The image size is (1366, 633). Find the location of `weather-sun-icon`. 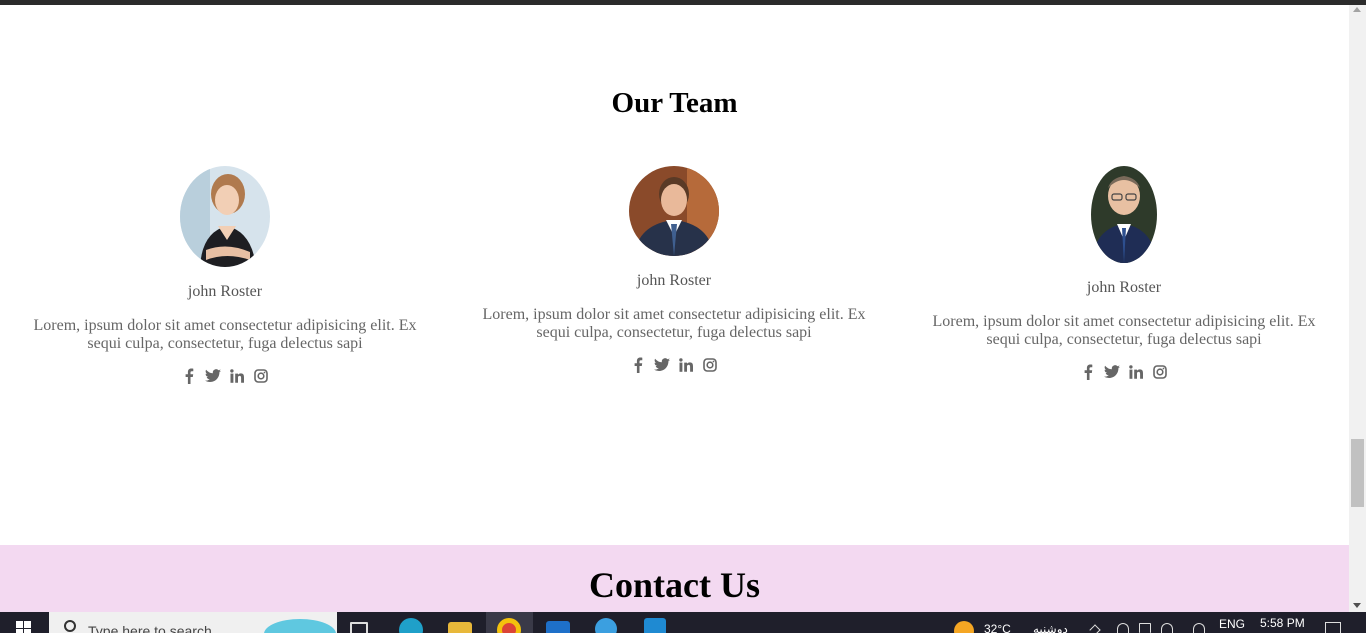

weather-sun-icon is located at coordinates (964, 627).